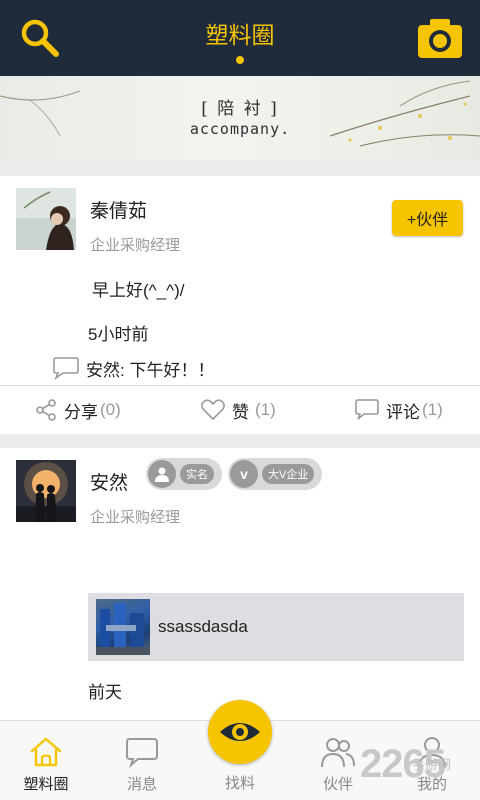  I want to click on like-count: (1), so click(265, 409).